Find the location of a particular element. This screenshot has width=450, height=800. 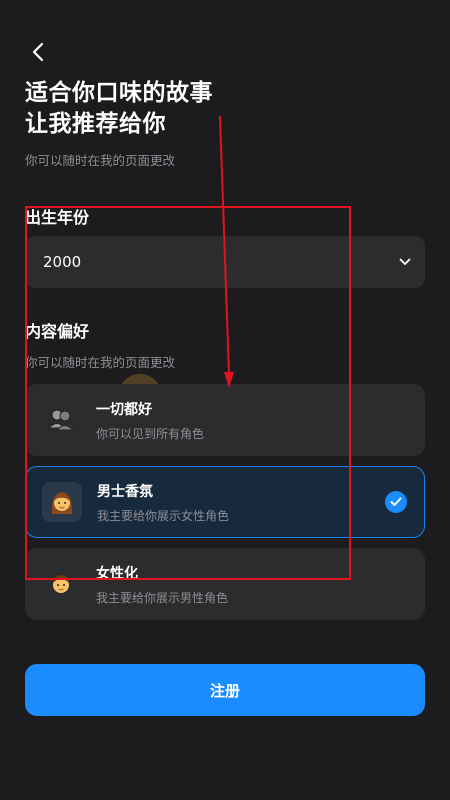

chevron-left-icon is located at coordinates (38, 52).